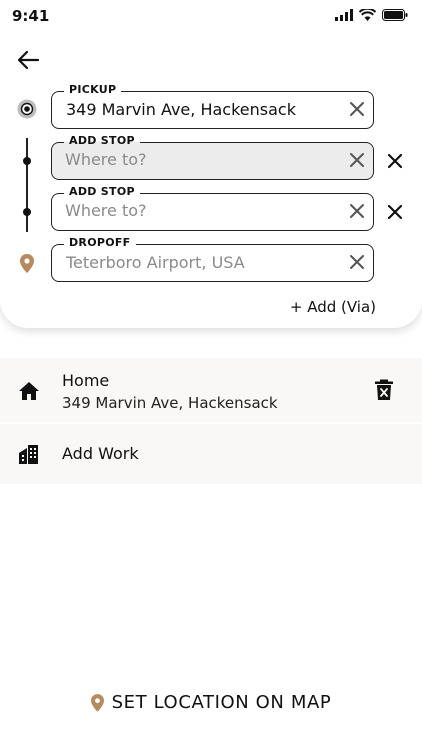  I want to click on stop2-label: ADD STOP, so click(102, 192).